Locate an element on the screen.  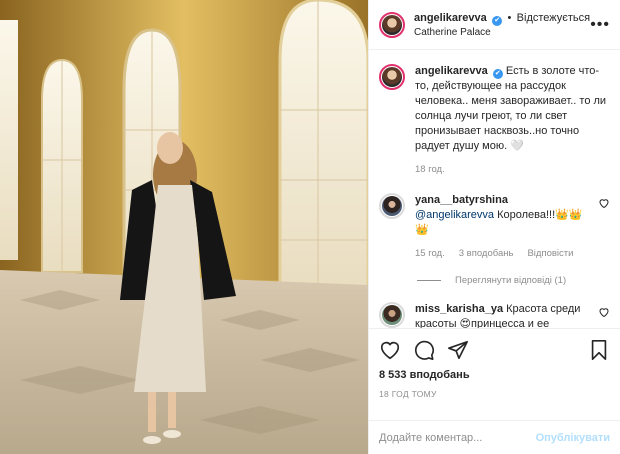
view-replies-label: Переглянути відповіді (1) is located at coordinates (511, 280).